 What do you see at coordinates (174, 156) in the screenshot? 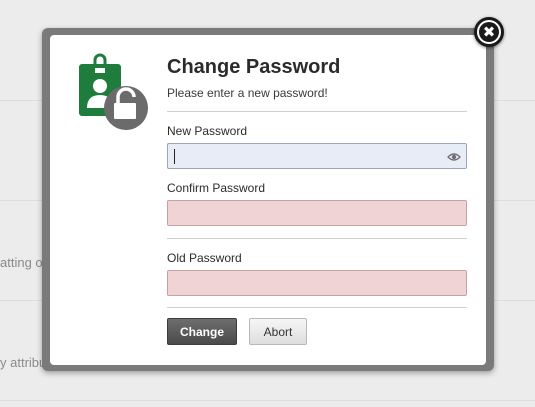
I see `text-cursor` at bounding box center [174, 156].